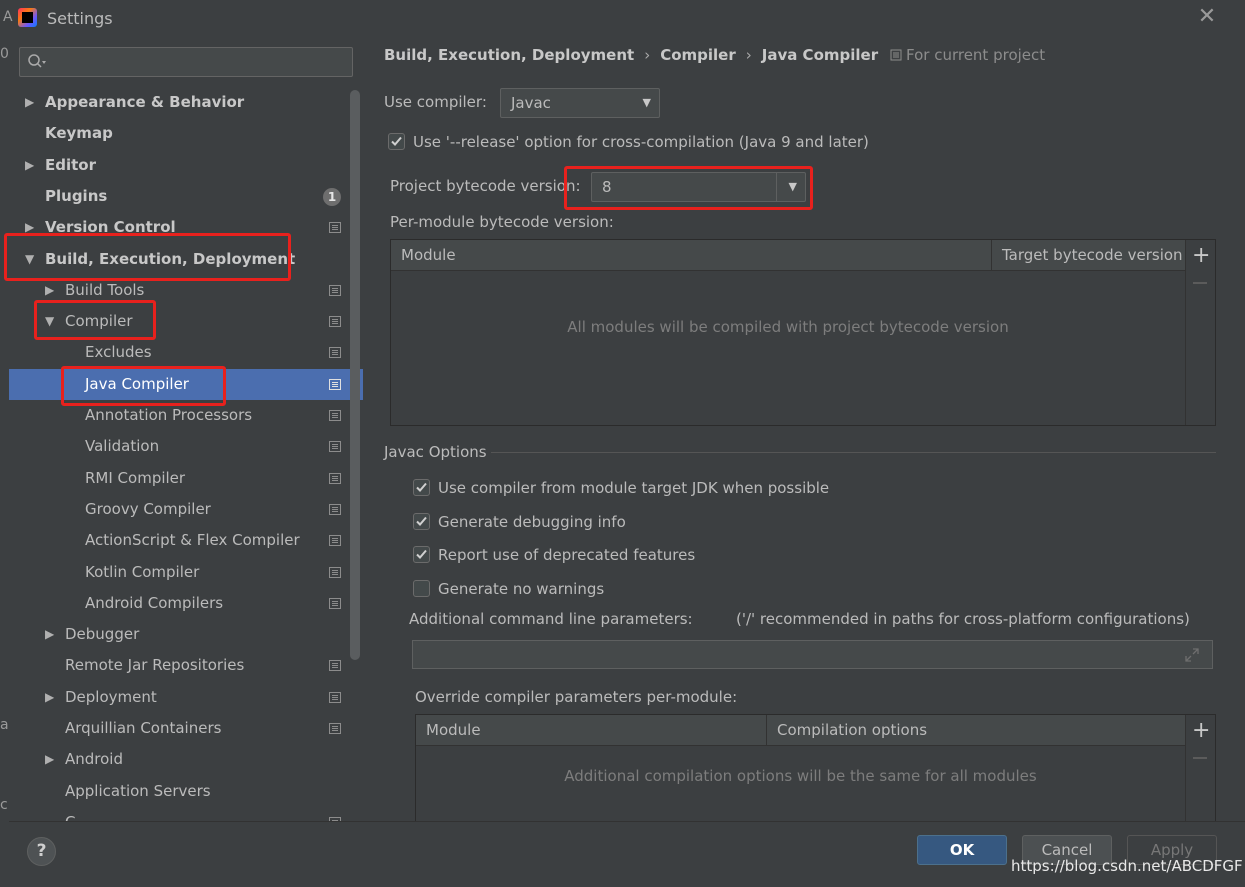 This screenshot has width=1245, height=887. I want to click on sidebar-item: Validation, so click(186, 446).